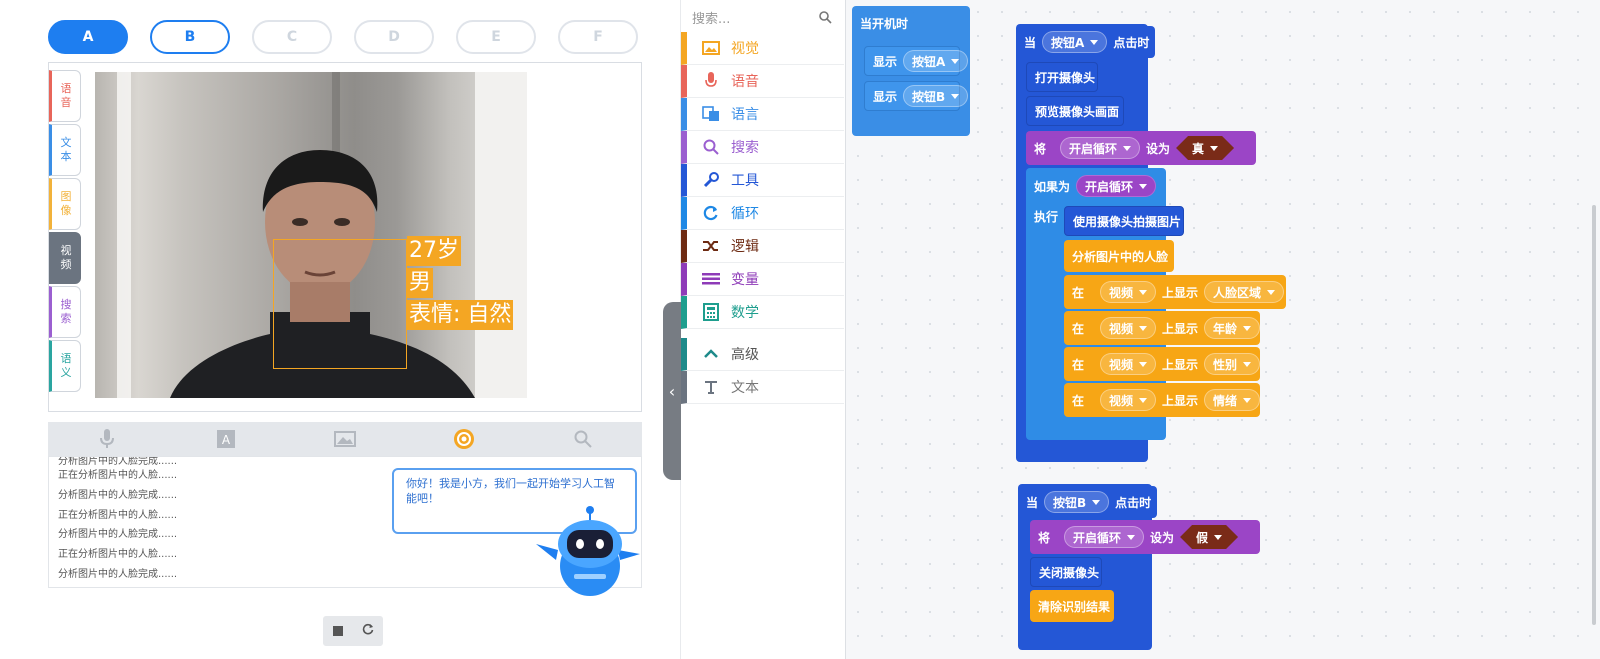 This screenshot has width=1600, height=659. I want to click on svg-text: A, so click(226, 440).